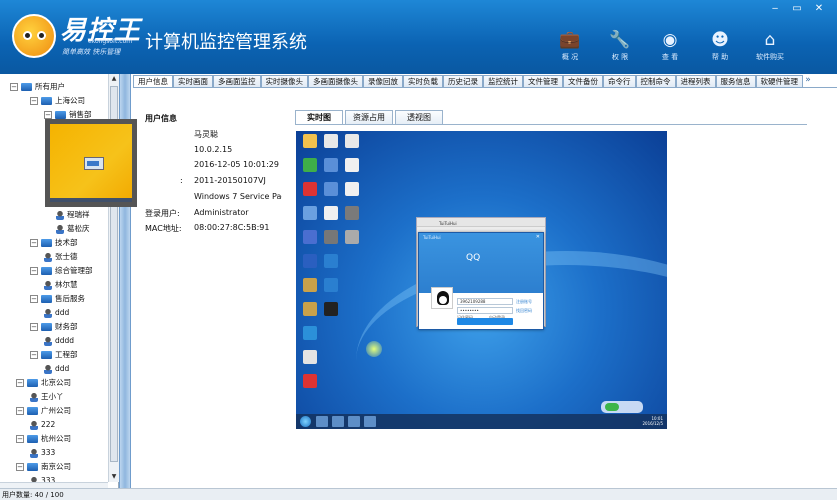  I want to click on brand-site: ekongsoft.com, so click(110, 41).